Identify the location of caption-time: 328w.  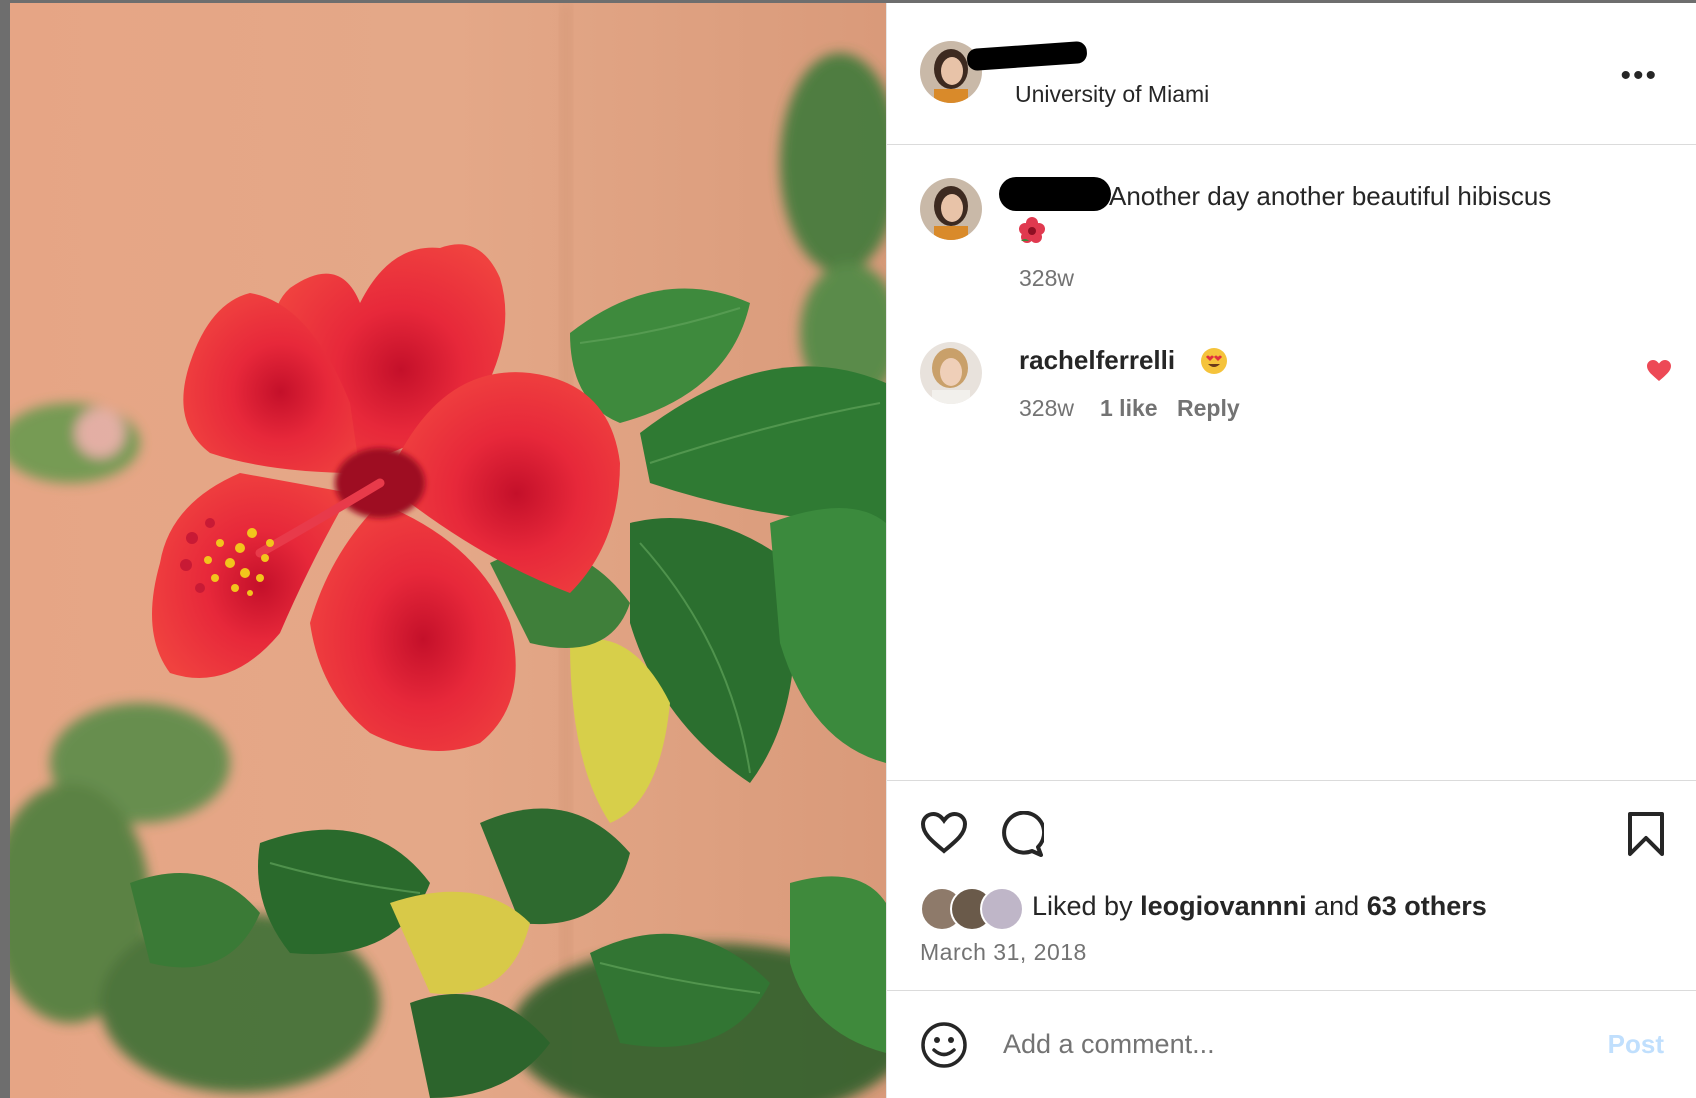
(1046, 278).